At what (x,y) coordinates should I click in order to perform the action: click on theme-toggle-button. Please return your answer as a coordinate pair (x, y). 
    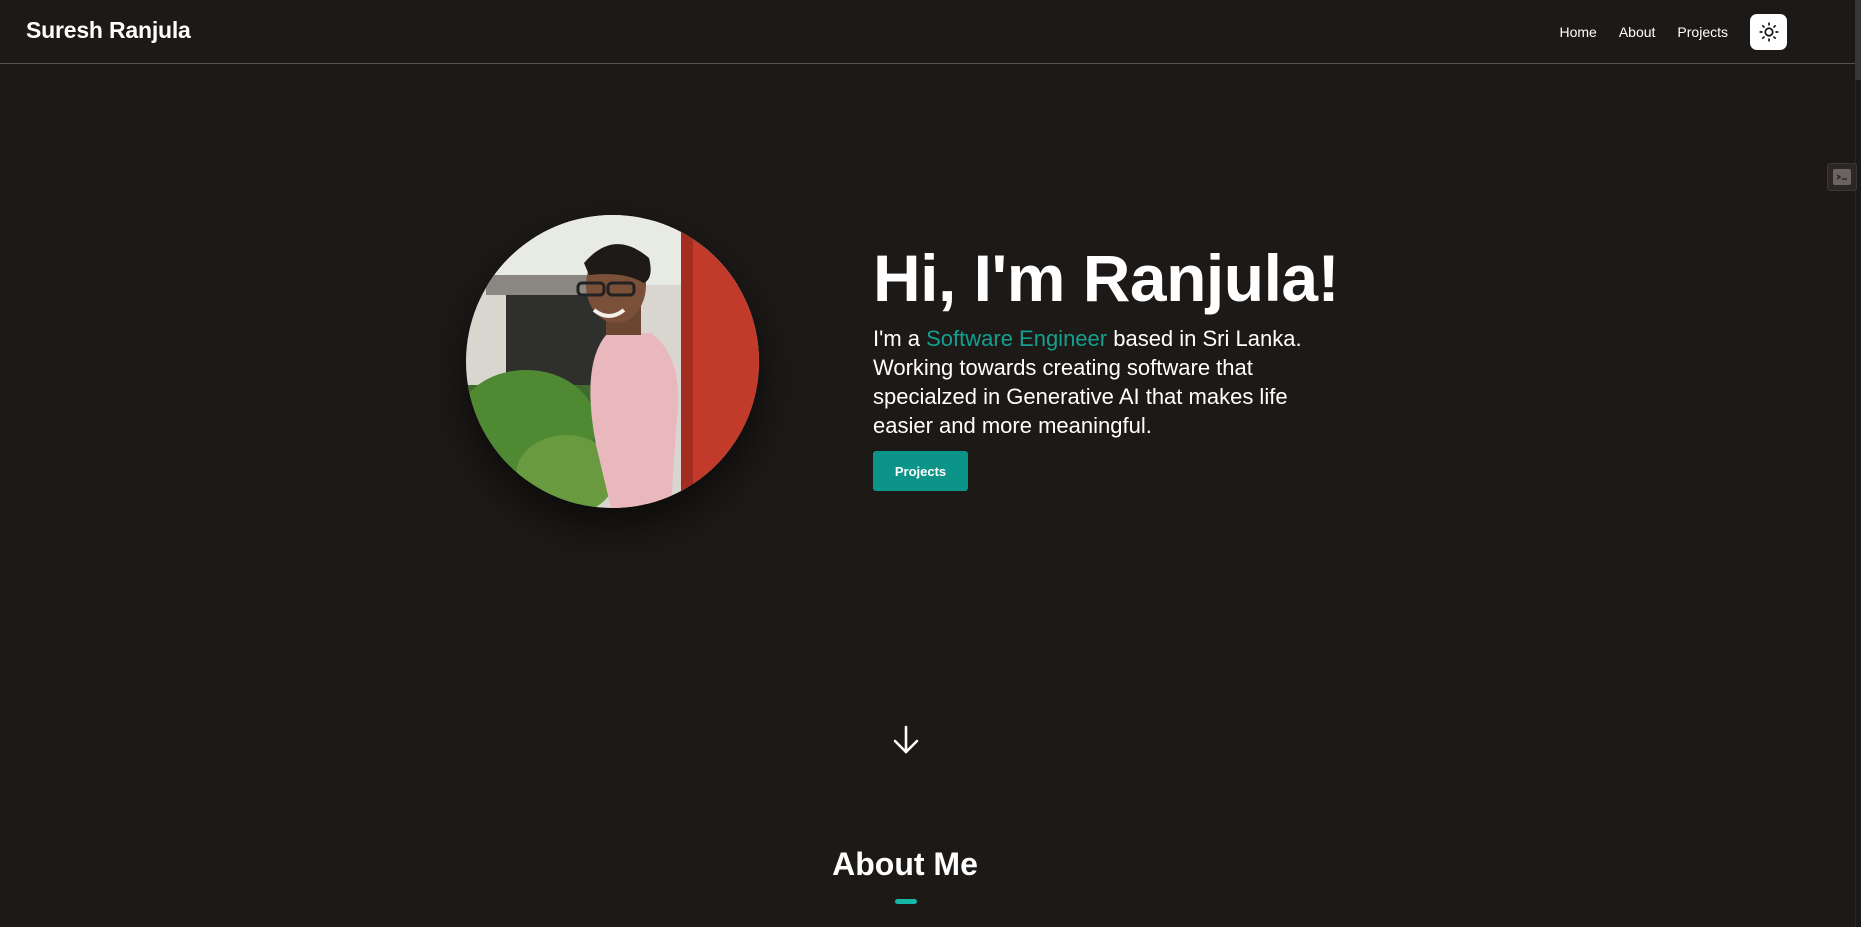
    Looking at the image, I should click on (1768, 32).